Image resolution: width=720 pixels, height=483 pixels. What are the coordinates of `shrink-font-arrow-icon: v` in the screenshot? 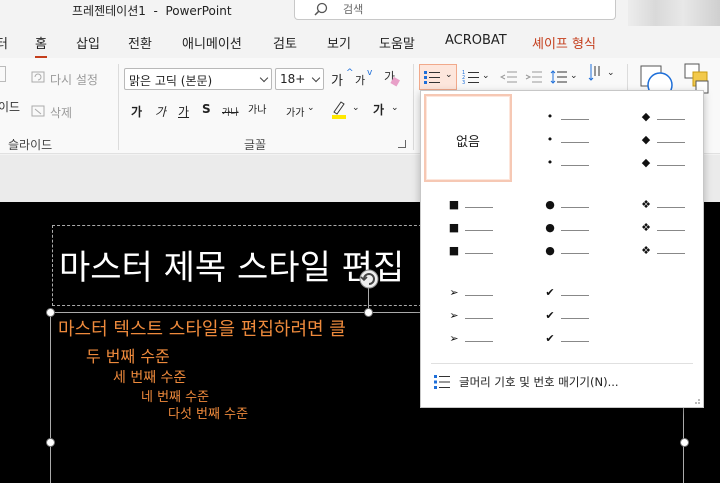 It's located at (370, 73).